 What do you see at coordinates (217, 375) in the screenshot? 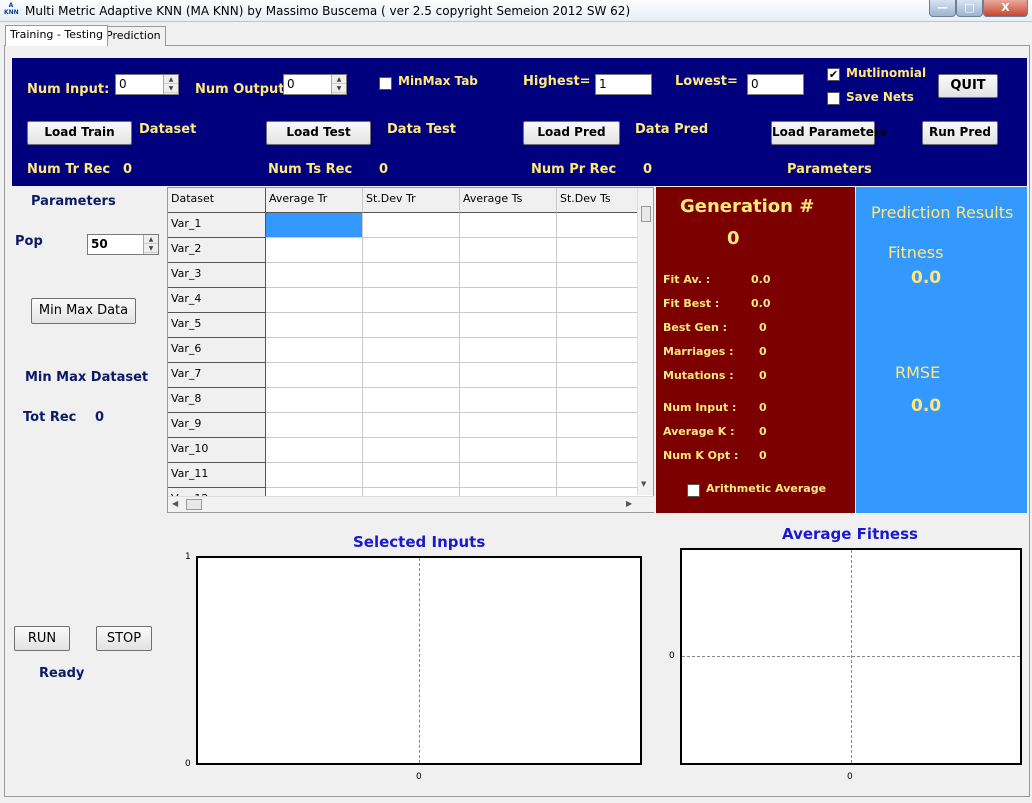
I see `grid-row-header: Var_7` at bounding box center [217, 375].